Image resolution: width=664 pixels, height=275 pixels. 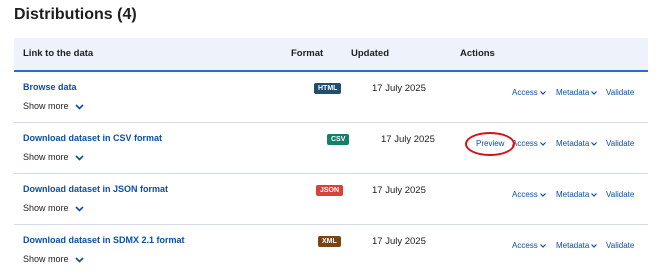 What do you see at coordinates (338, 139) in the screenshot?
I see `format-badge: CSV` at bounding box center [338, 139].